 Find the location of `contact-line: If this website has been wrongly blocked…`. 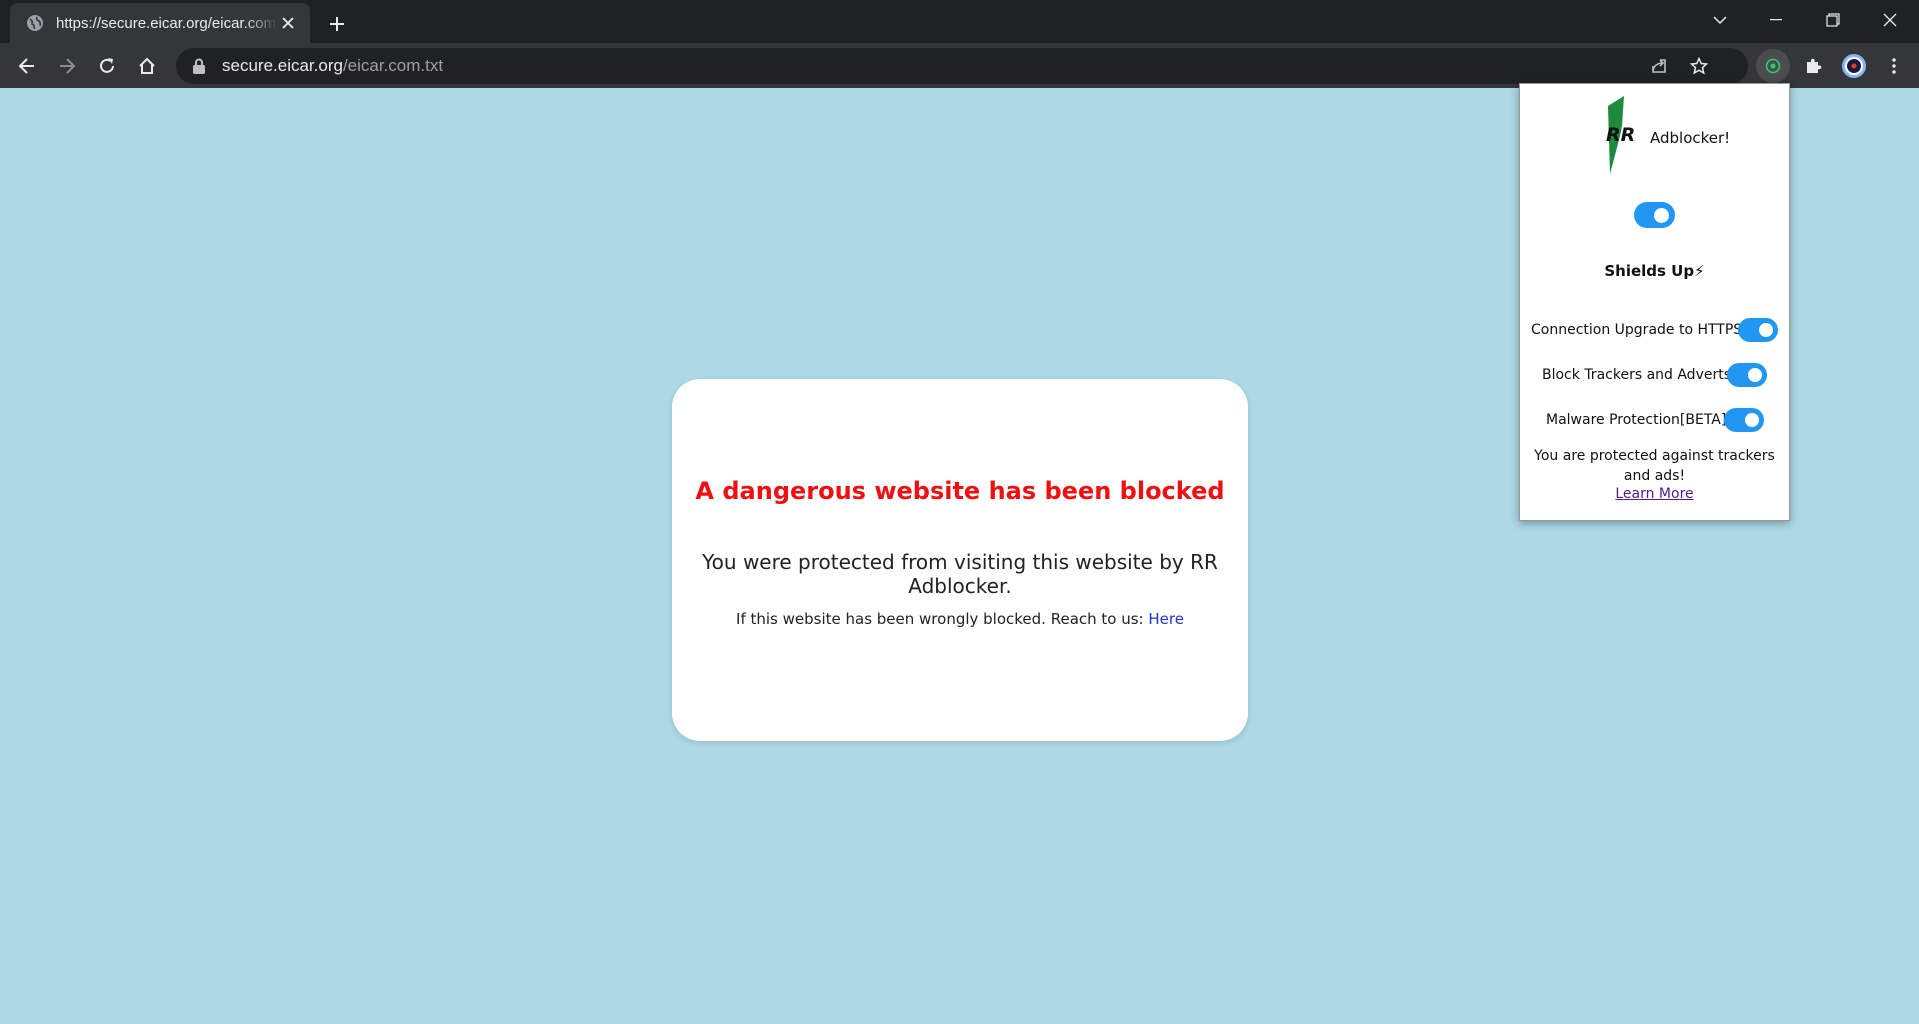

contact-line: If this website has been wrongly blocked… is located at coordinates (960, 619).